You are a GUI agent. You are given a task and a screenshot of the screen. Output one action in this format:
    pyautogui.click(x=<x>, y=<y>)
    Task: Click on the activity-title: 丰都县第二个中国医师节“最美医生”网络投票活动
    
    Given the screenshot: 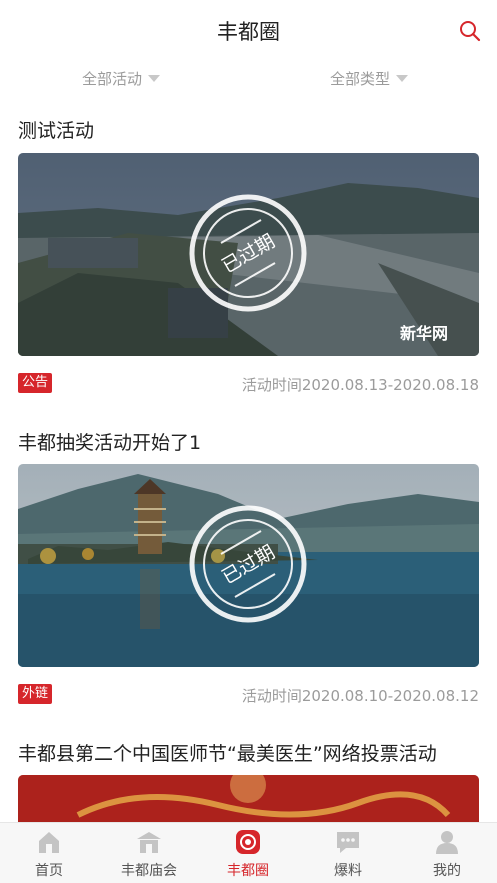 What is the action you would take?
    pyautogui.click(x=227, y=752)
    